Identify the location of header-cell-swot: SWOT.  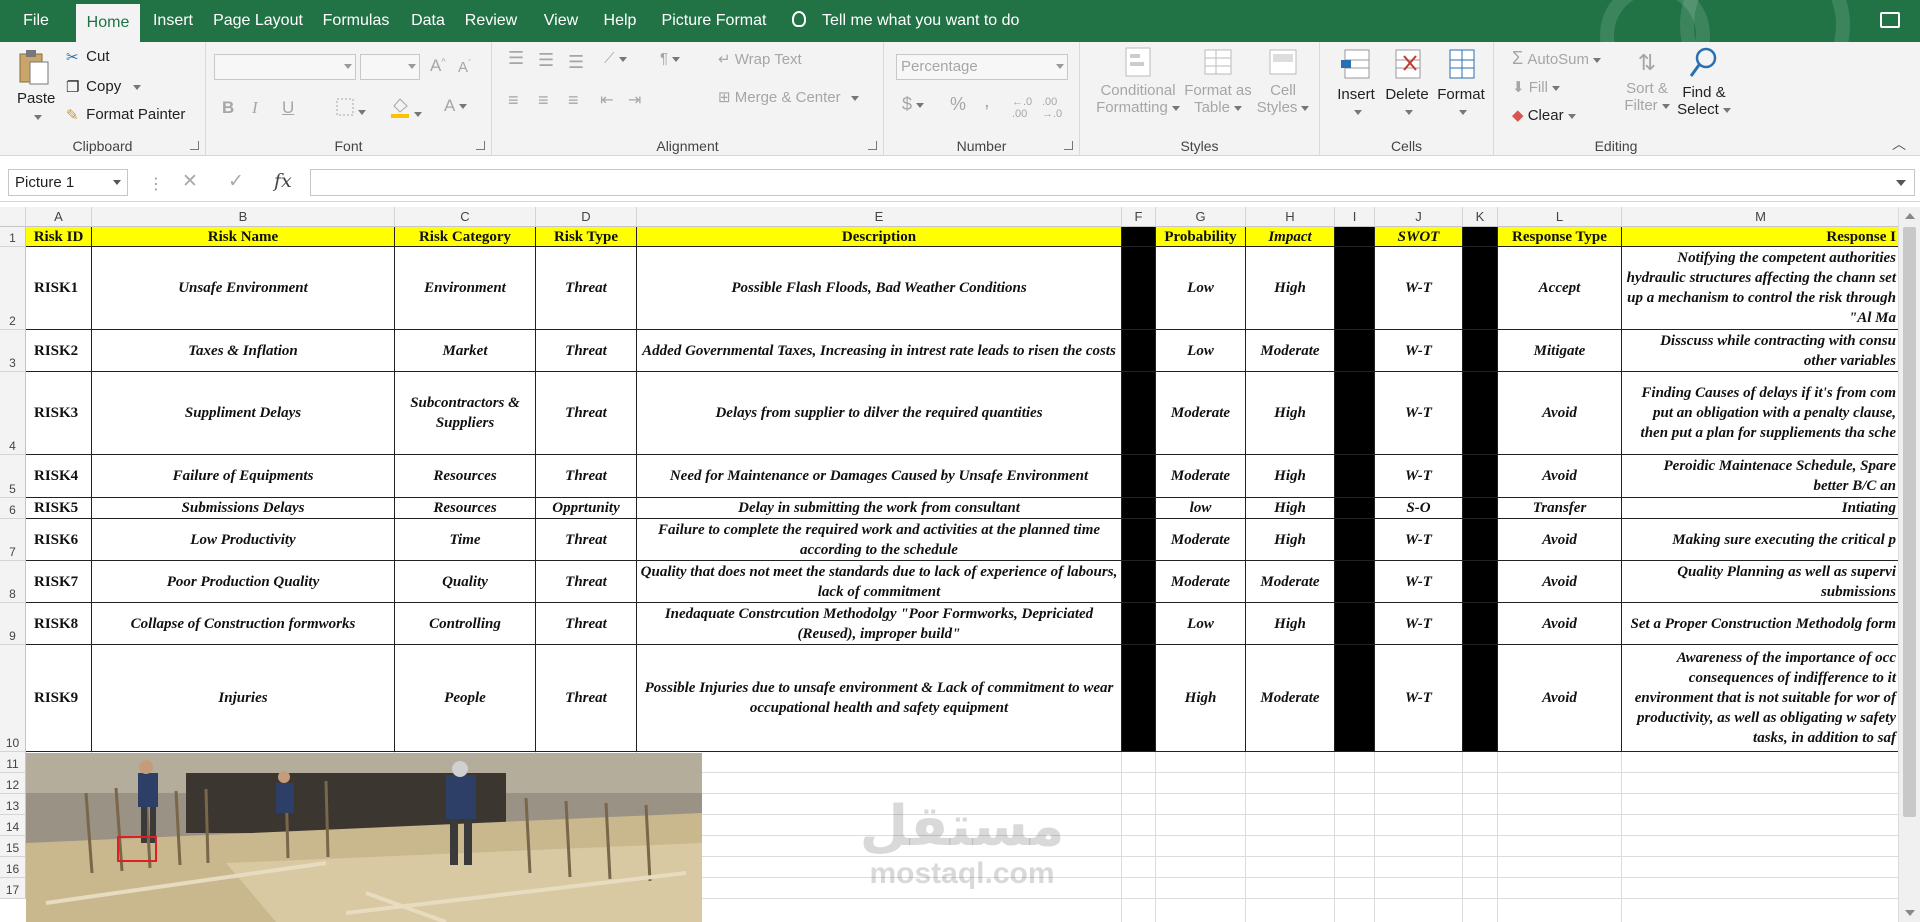
(1419, 237).